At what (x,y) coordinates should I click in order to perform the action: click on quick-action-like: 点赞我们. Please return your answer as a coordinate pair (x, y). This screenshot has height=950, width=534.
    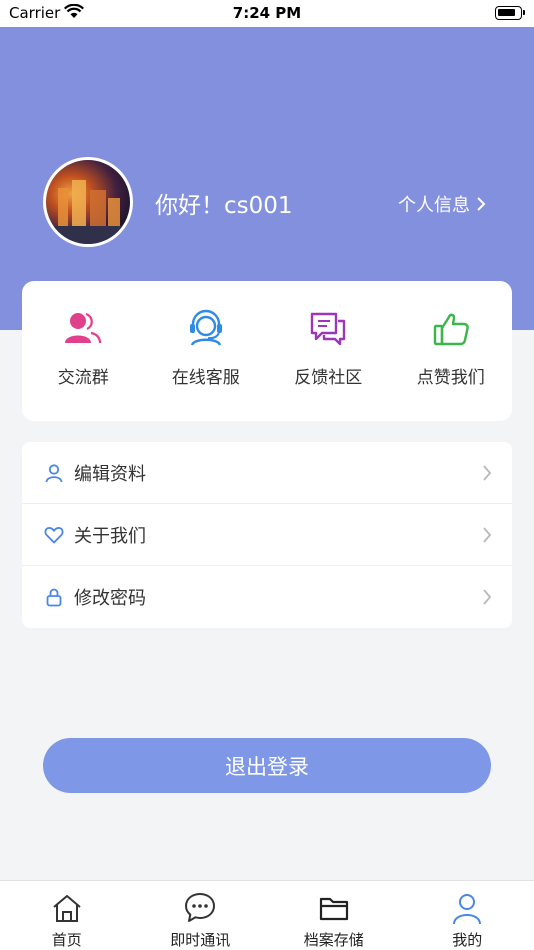
    Looking at the image, I should click on (451, 351).